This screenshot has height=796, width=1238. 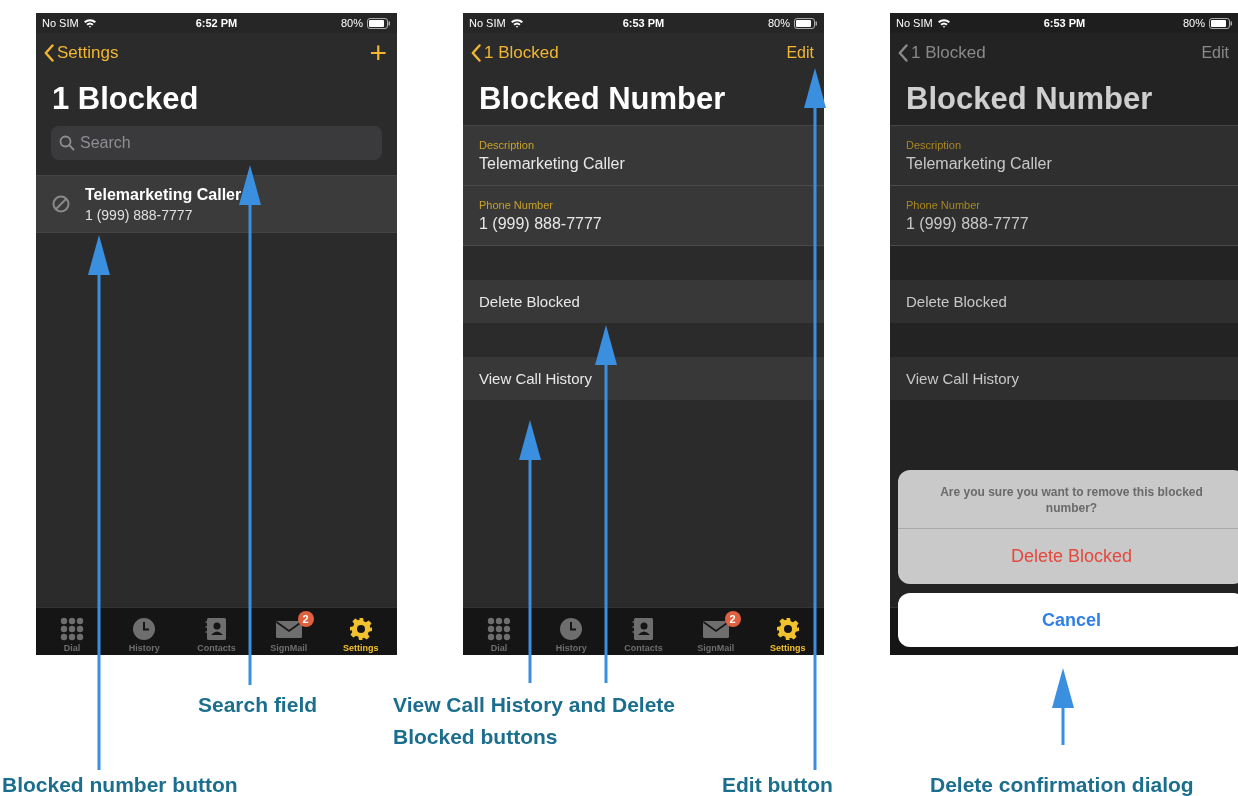 What do you see at coordinates (1068, 620) in the screenshot?
I see `cancel-button: Cancel` at bounding box center [1068, 620].